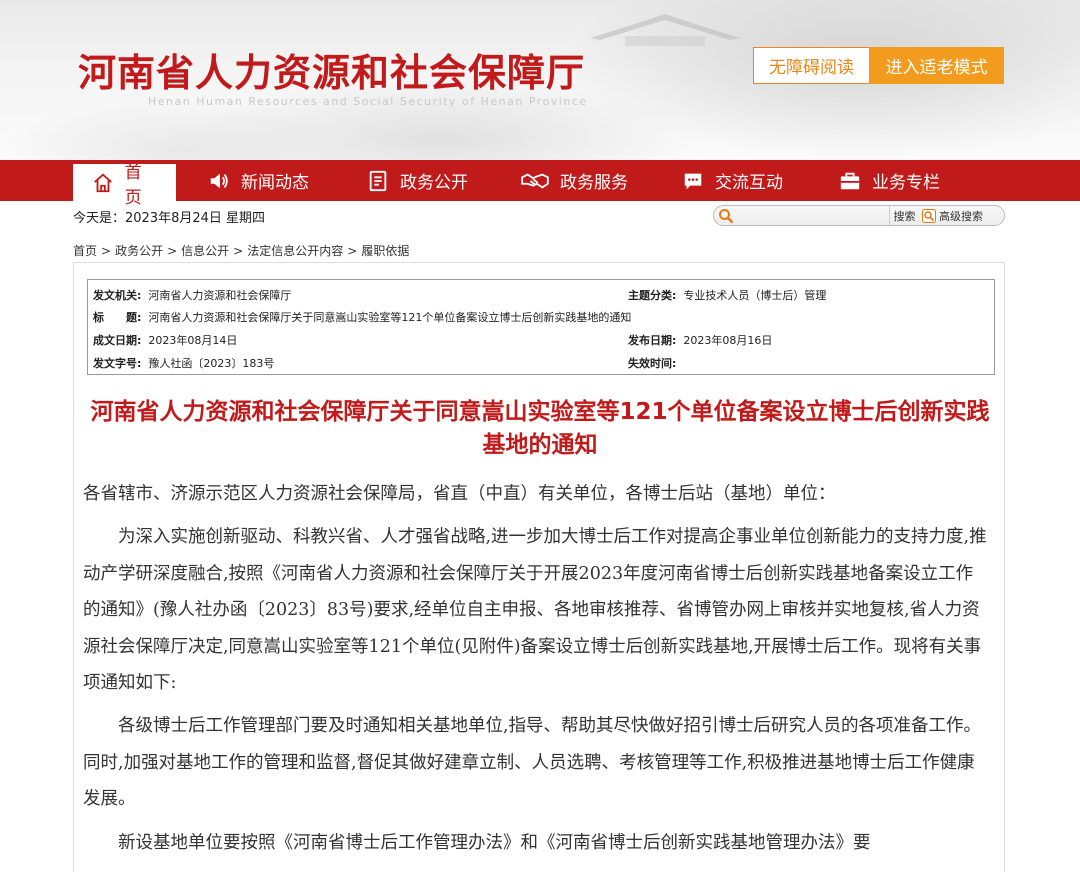  I want to click on site-title: 河南省人力资源和社会保障厅, so click(332, 72).